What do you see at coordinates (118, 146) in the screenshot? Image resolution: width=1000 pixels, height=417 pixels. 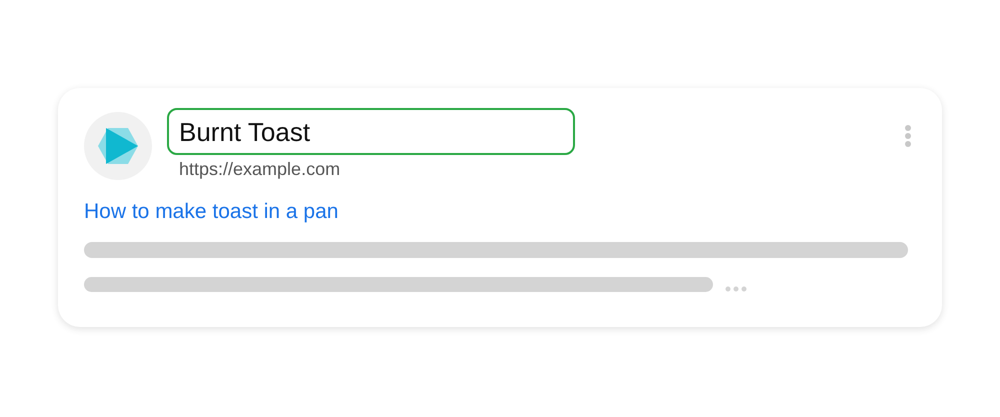 I see `play-logo-icon` at bounding box center [118, 146].